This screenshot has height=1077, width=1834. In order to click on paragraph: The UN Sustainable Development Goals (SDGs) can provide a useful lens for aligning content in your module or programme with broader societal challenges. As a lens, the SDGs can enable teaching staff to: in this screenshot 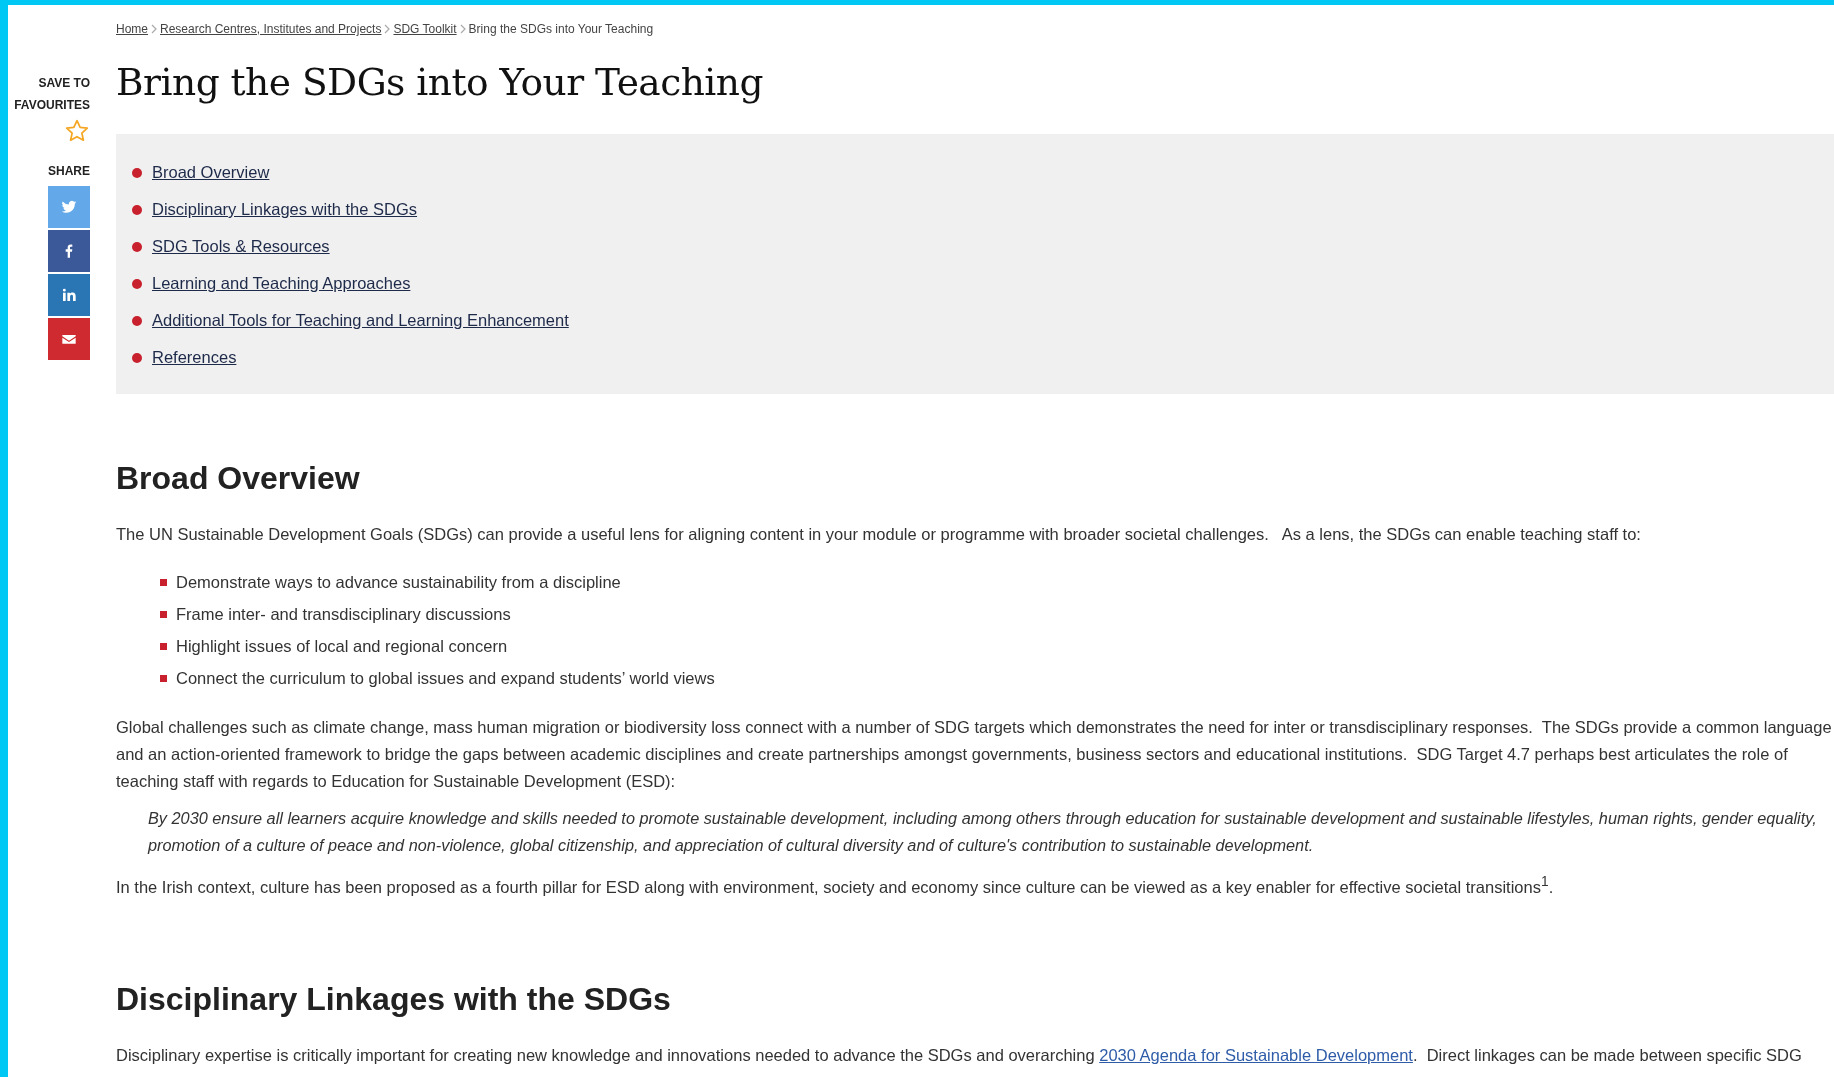, I will do `click(879, 534)`.